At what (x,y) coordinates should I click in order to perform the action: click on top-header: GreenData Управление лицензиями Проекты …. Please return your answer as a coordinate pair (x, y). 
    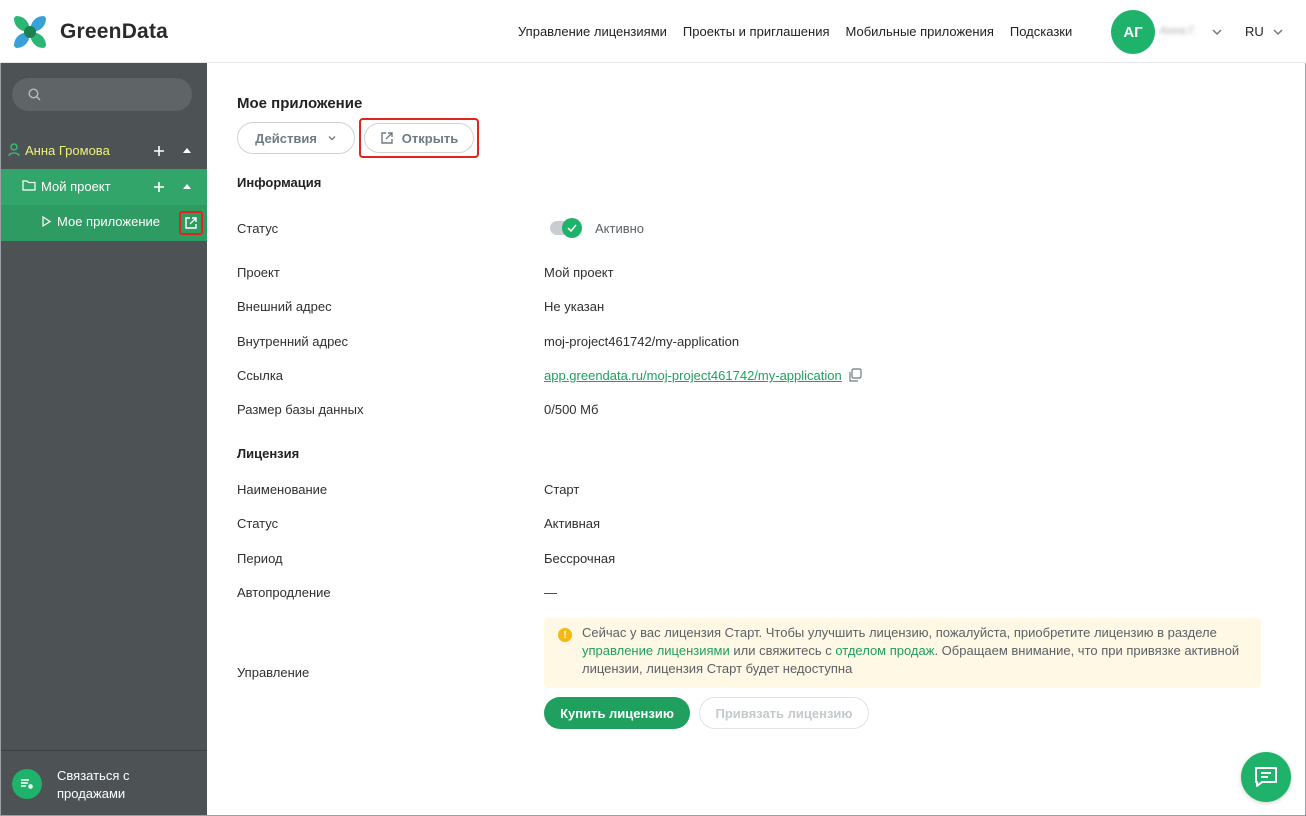
    Looking at the image, I should click on (653, 31).